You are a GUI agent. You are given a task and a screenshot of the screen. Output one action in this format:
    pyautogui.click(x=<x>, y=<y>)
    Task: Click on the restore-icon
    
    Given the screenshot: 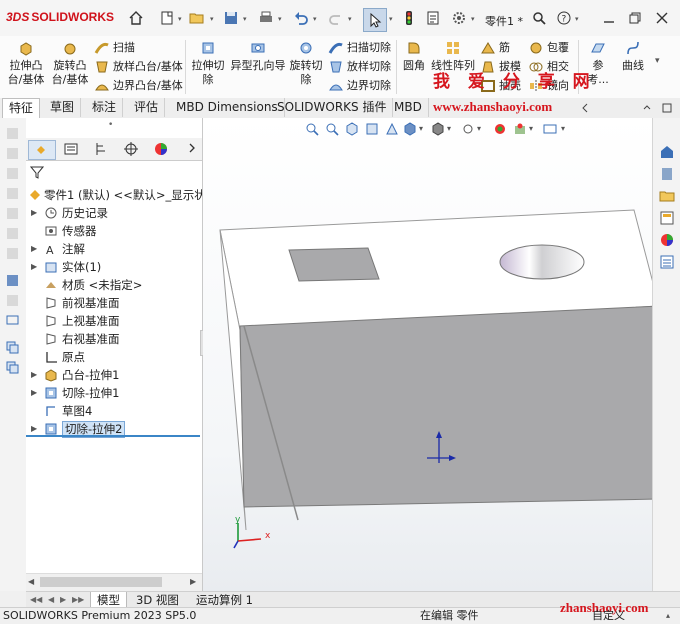 What is the action you would take?
    pyautogui.click(x=635, y=18)
    